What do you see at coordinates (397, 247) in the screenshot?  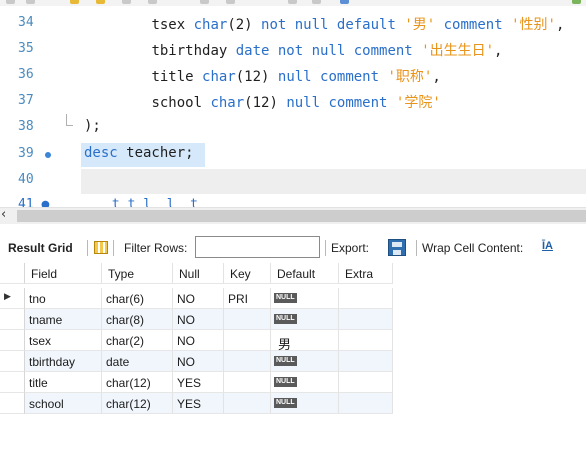 I see `save-export-icon` at bounding box center [397, 247].